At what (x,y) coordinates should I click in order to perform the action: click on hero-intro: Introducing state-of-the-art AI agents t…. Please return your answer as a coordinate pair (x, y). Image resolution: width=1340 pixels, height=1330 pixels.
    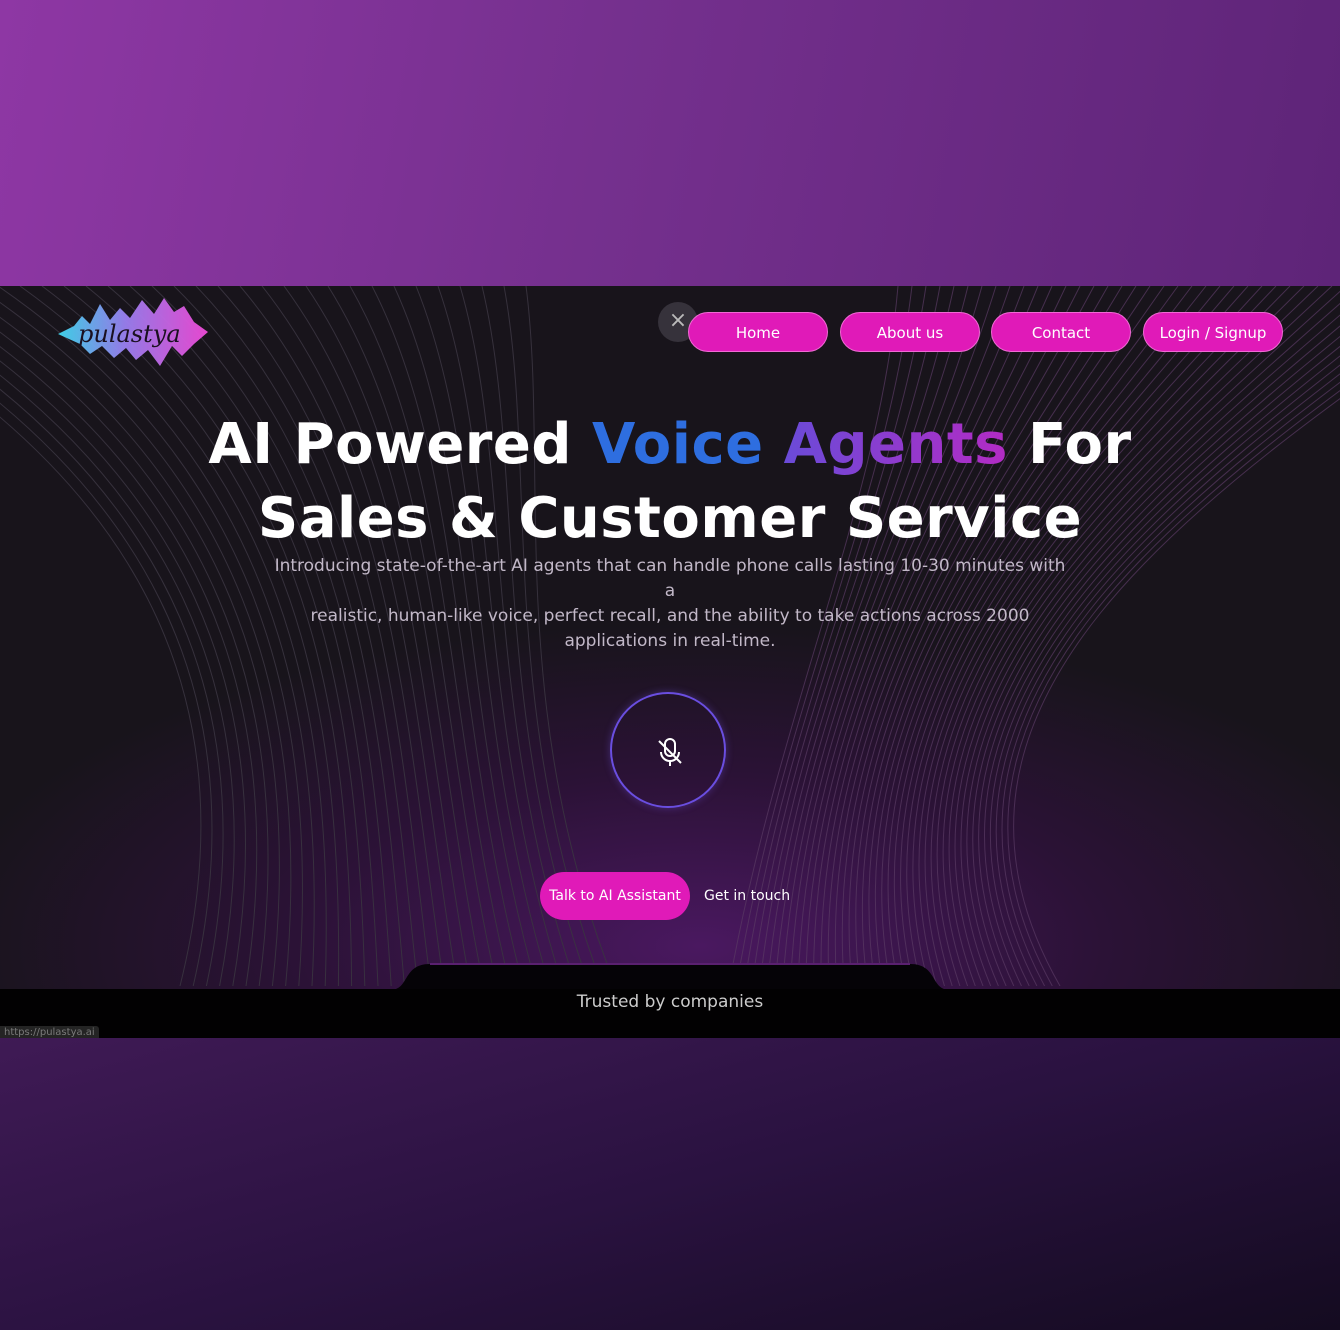
    Looking at the image, I should click on (670, 604).